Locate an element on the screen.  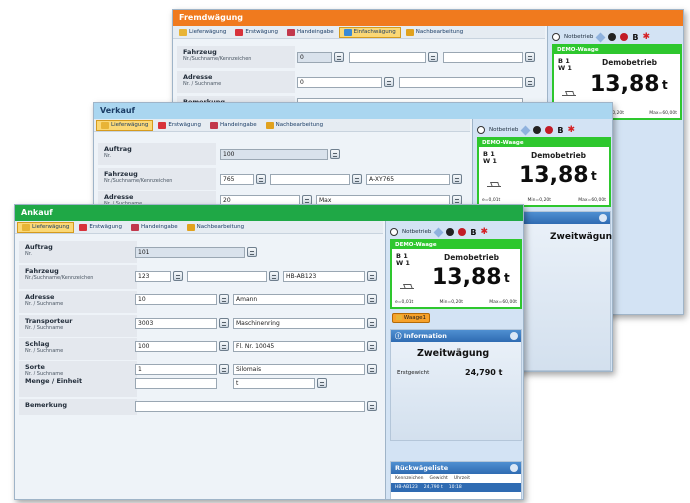
tab-einfachwaegung: Einfachwägung is located at coordinates (369, 32).